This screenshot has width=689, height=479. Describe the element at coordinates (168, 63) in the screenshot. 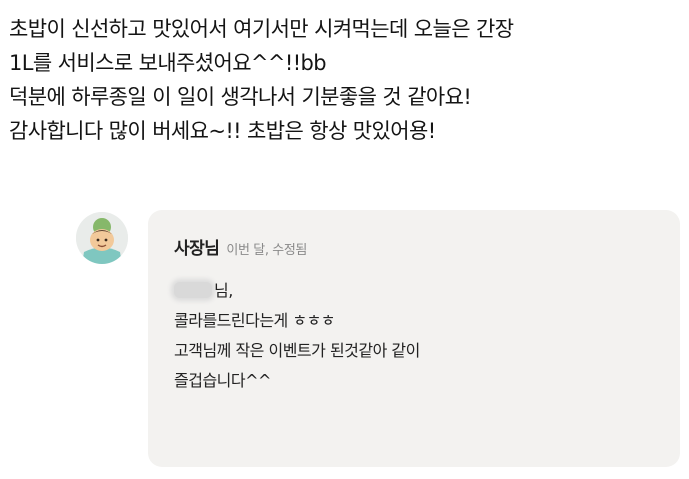

I see `review-line: 1L를 서비스로 보내주셨어요^^!!bb` at that location.